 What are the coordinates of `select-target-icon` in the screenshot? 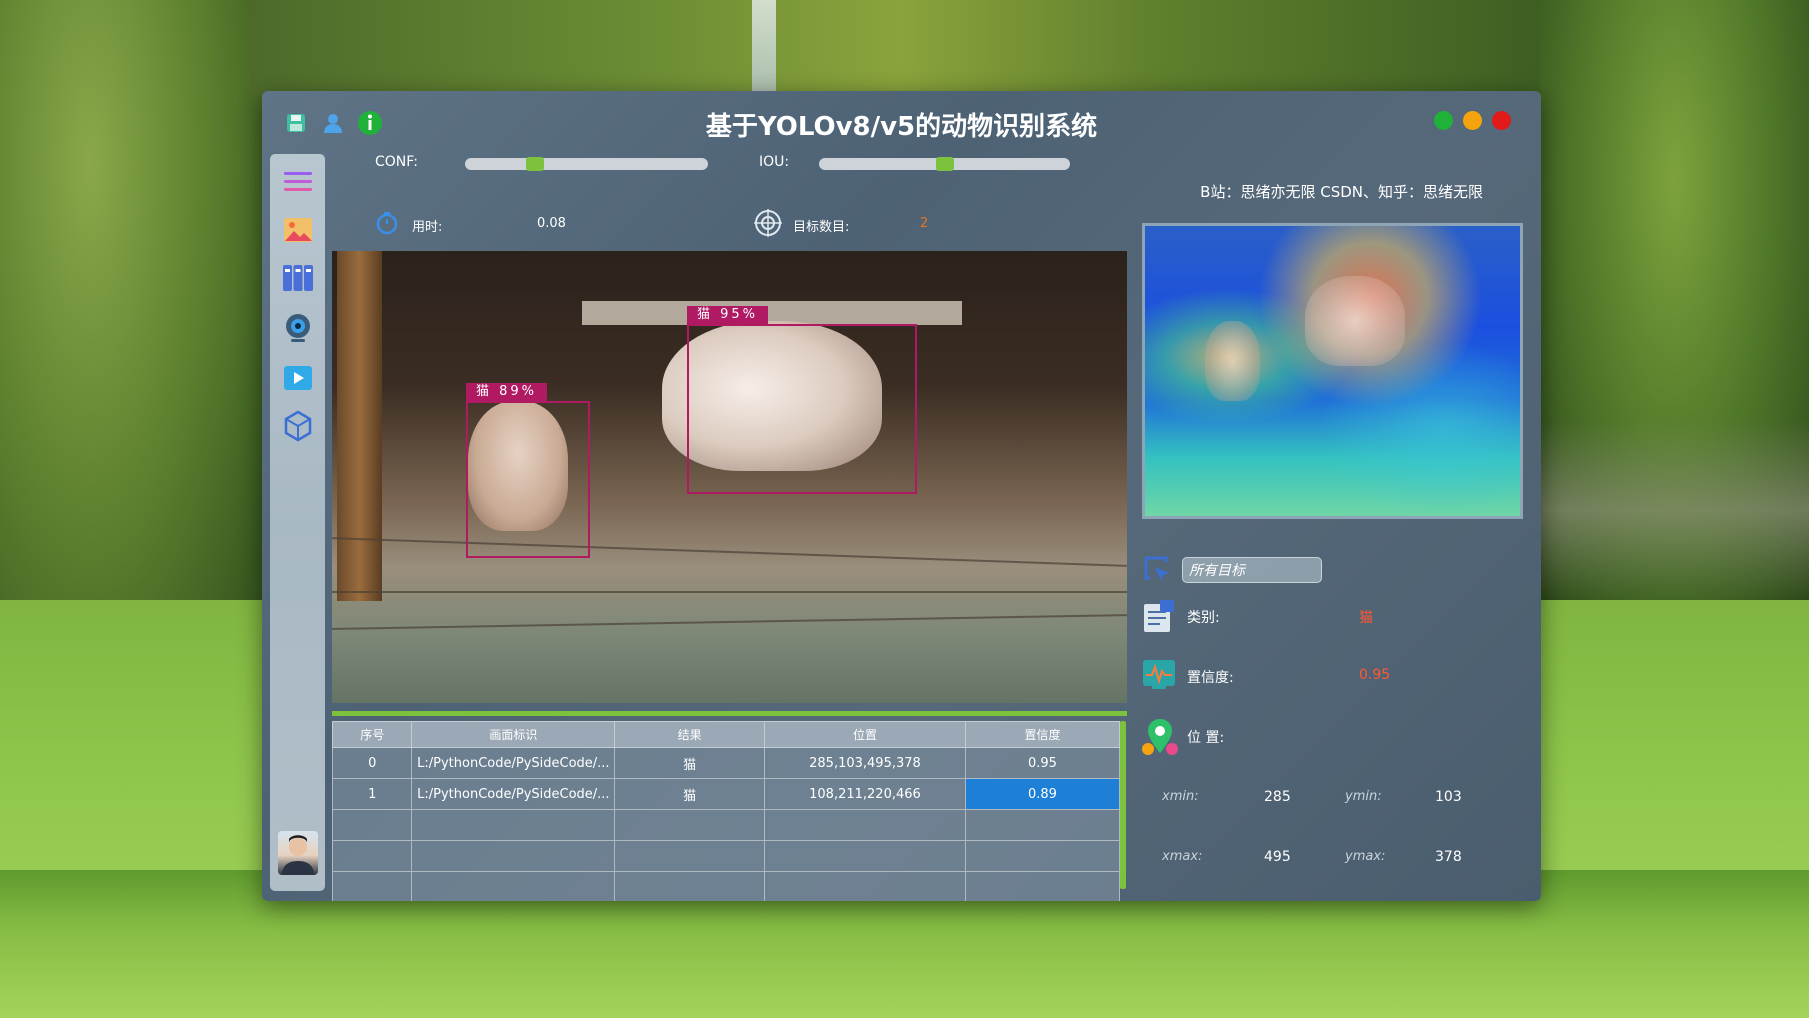 It's located at (1158, 570).